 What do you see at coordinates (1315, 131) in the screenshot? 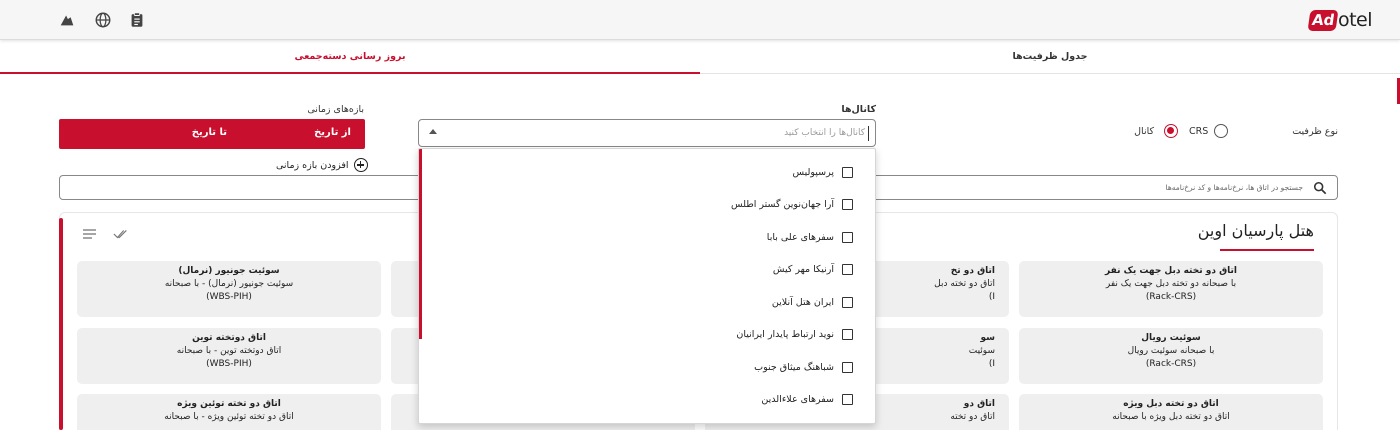
I see `capacity-type-label: نوع ظرفیت` at bounding box center [1315, 131].